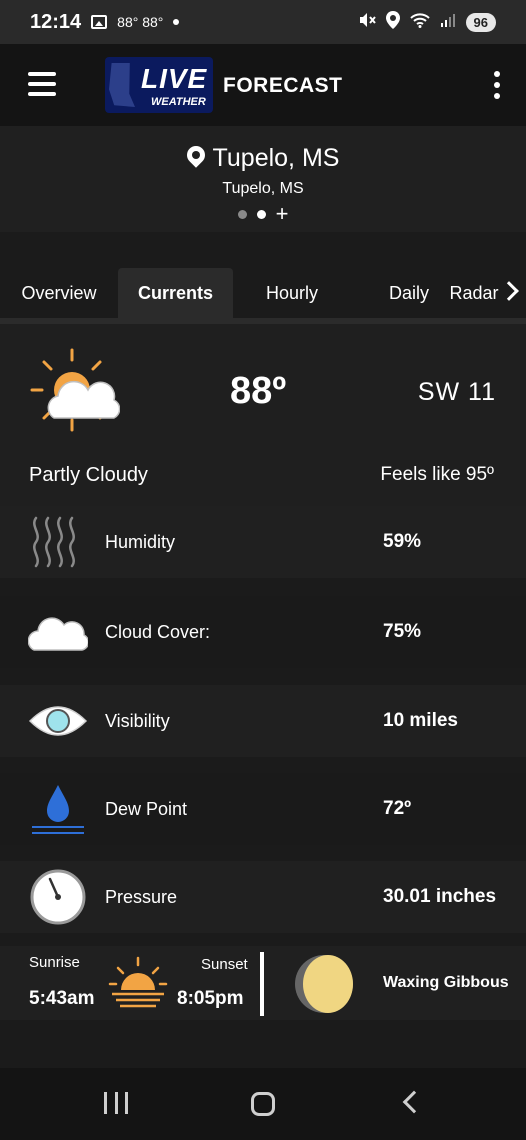  What do you see at coordinates (456, 392) in the screenshot?
I see `current-wind: SW 11` at bounding box center [456, 392].